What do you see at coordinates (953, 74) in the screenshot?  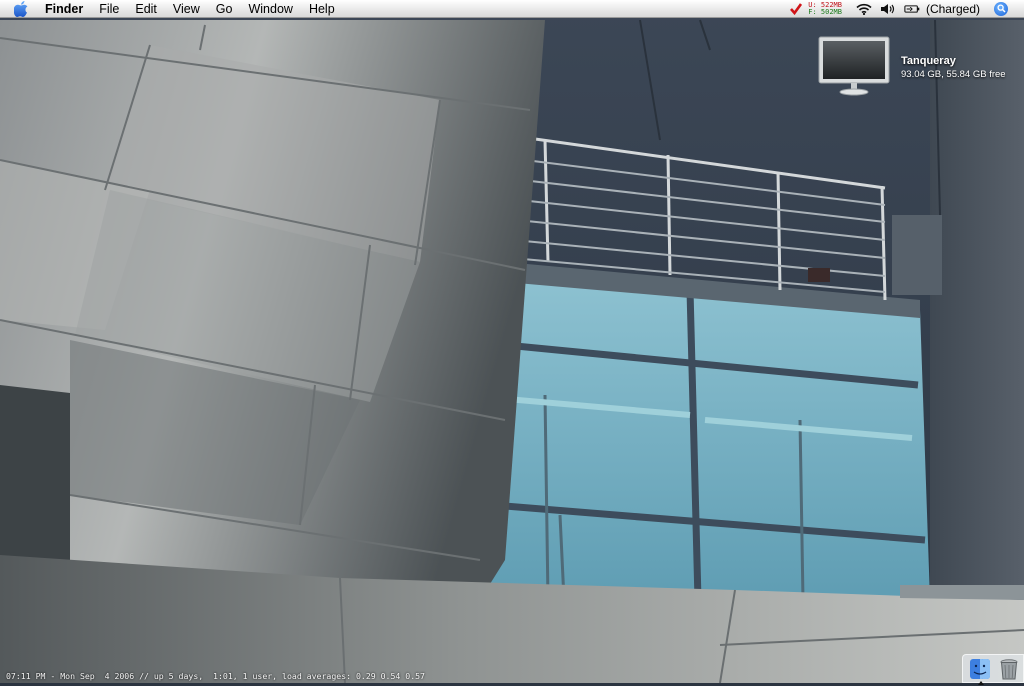 I see `volume-info: 93.04 GB, 55.84 GB free` at bounding box center [953, 74].